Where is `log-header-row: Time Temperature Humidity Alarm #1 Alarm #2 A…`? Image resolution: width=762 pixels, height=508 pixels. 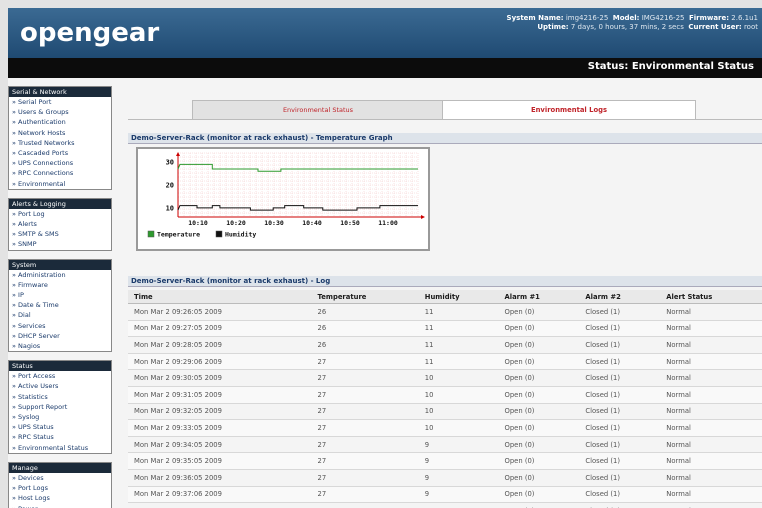
log-header-row: Time Temperature Humidity Alarm #1 Alarm #2 A… is located at coordinates (445, 297).